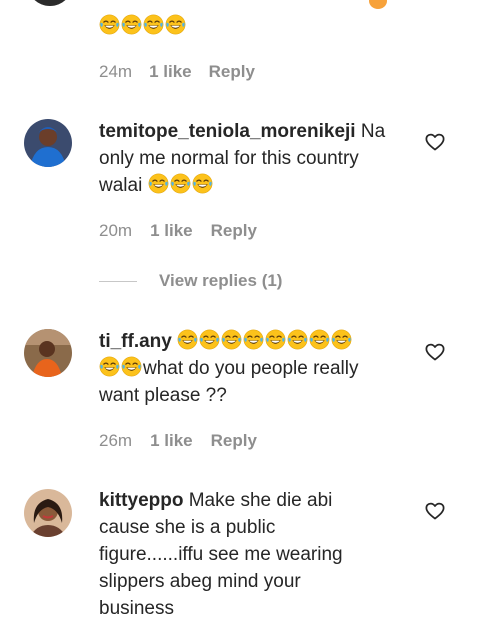 The height and width of the screenshot is (636, 480). I want to click on comment-username: temitope_teniola_morenikeji, so click(227, 131).